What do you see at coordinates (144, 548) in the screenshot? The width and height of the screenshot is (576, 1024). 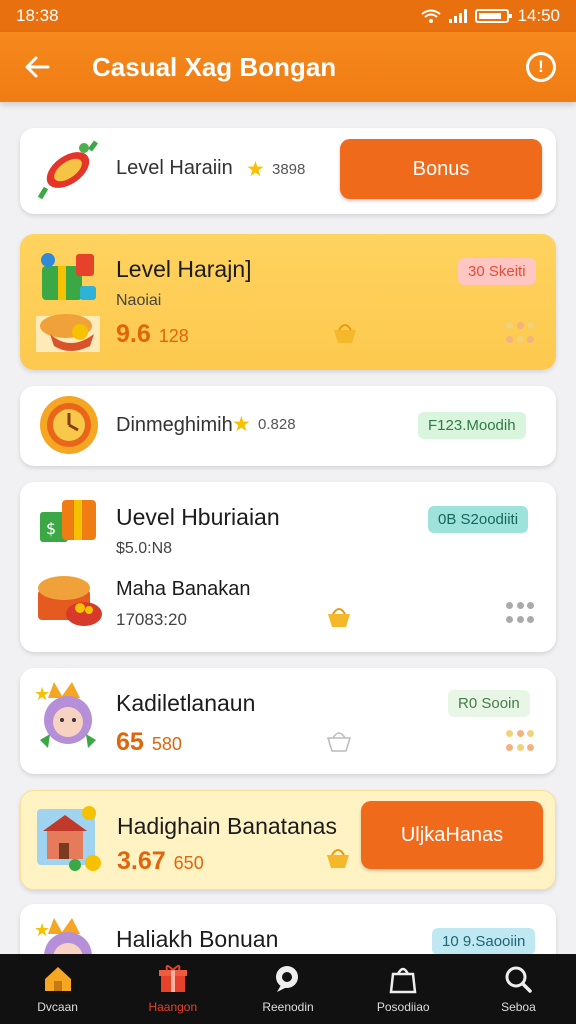 I see `card-subtitle: $5.0:N8` at bounding box center [144, 548].